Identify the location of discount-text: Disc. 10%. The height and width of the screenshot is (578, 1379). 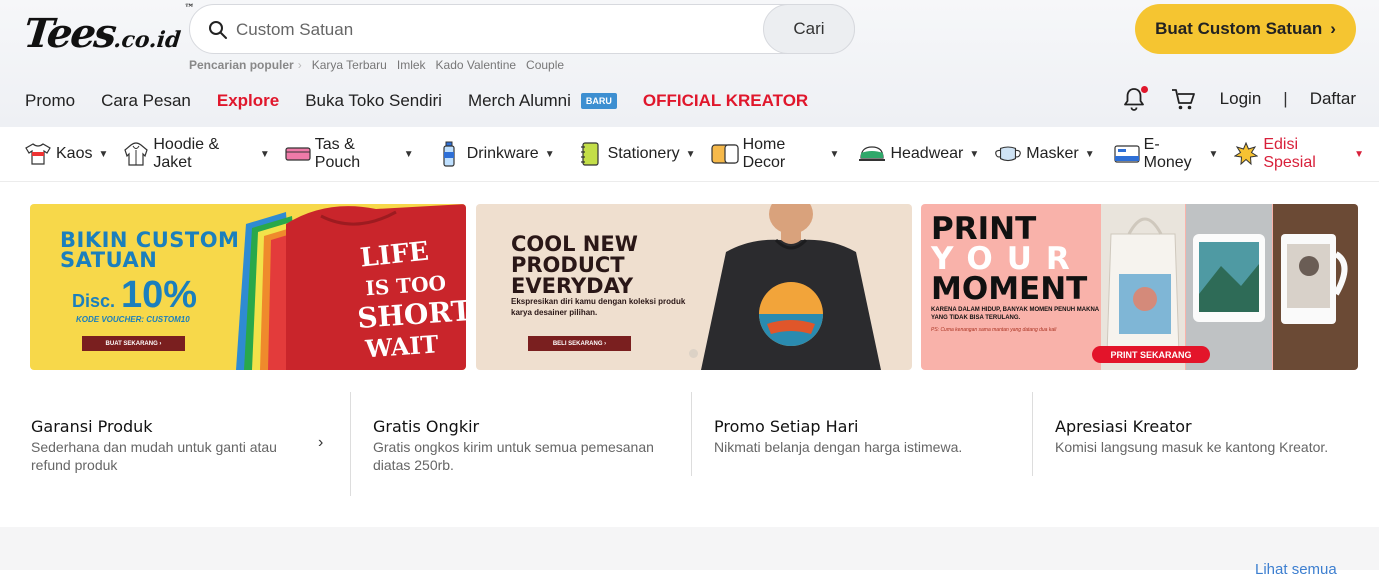
(134, 295).